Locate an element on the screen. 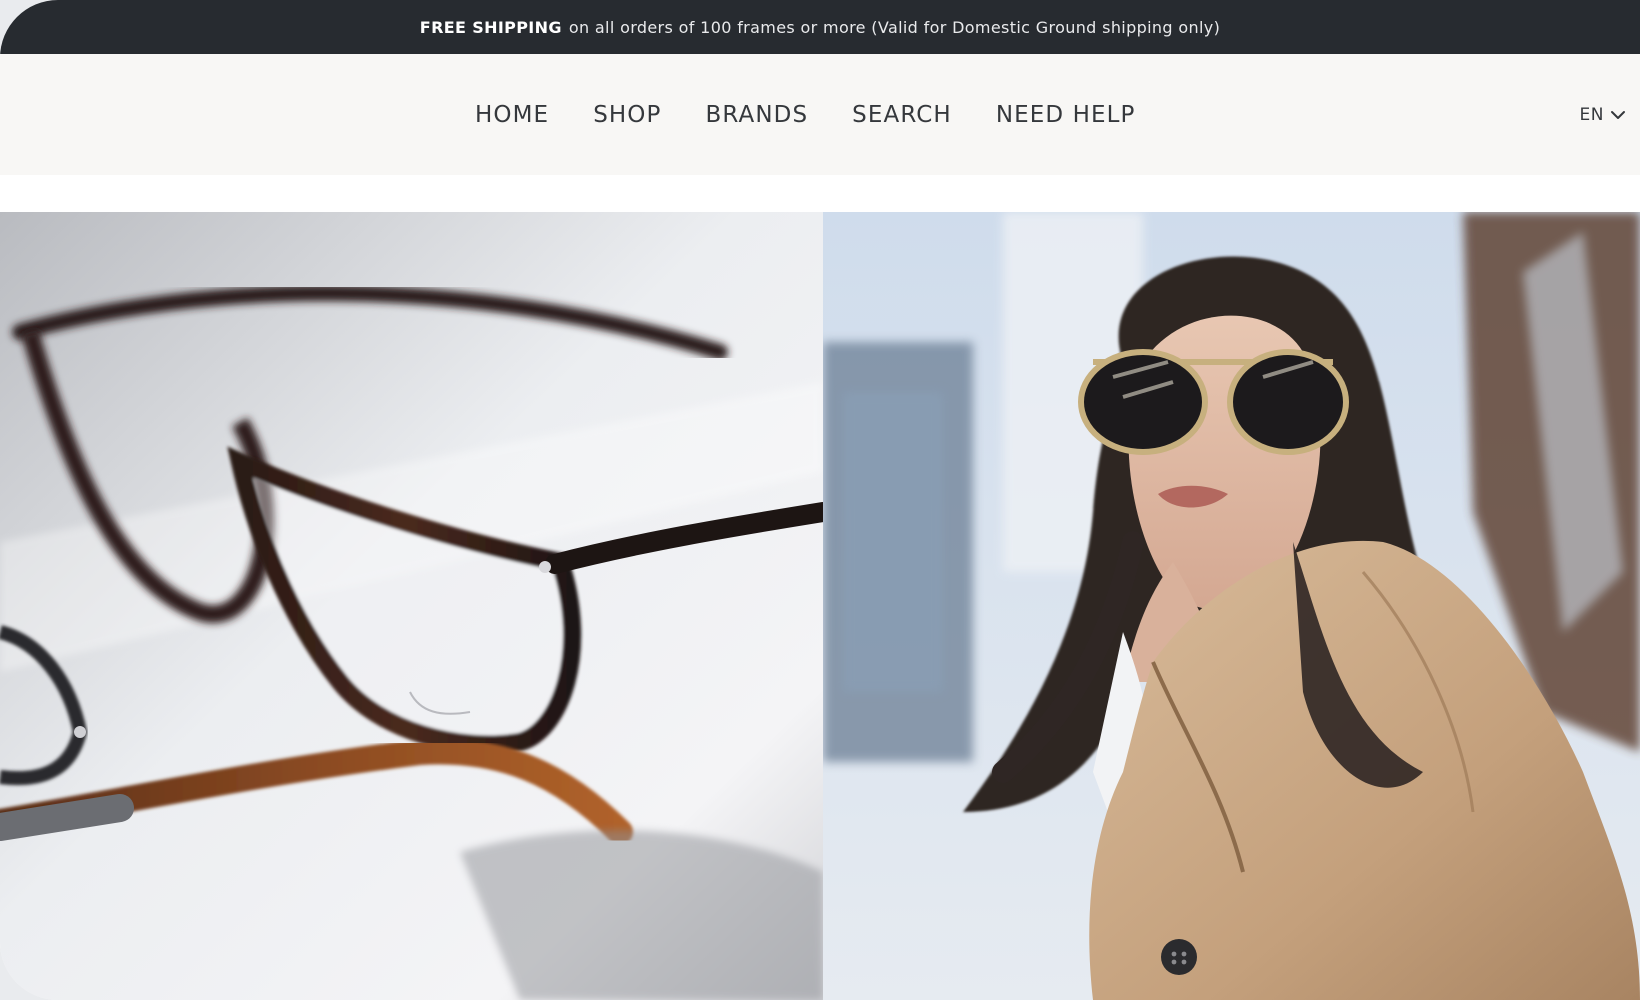 This screenshot has height=1000, width=1640. language-selector: EN is located at coordinates (1603, 114).